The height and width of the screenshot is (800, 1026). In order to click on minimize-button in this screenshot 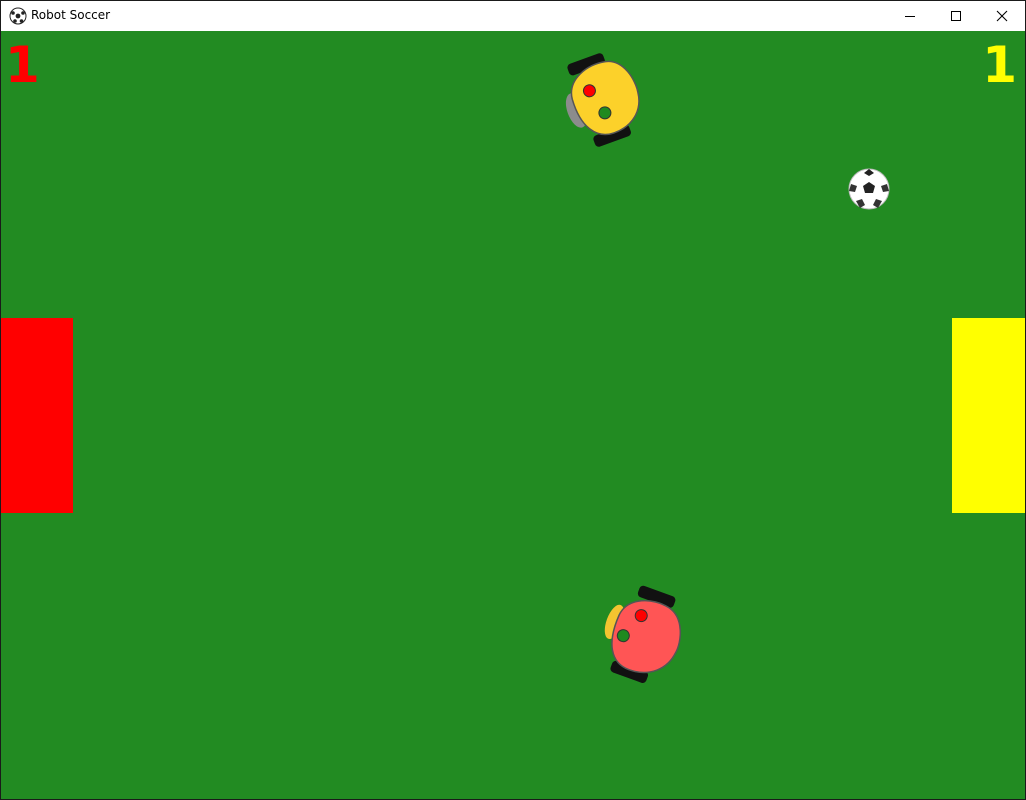, I will do `click(910, 16)`.